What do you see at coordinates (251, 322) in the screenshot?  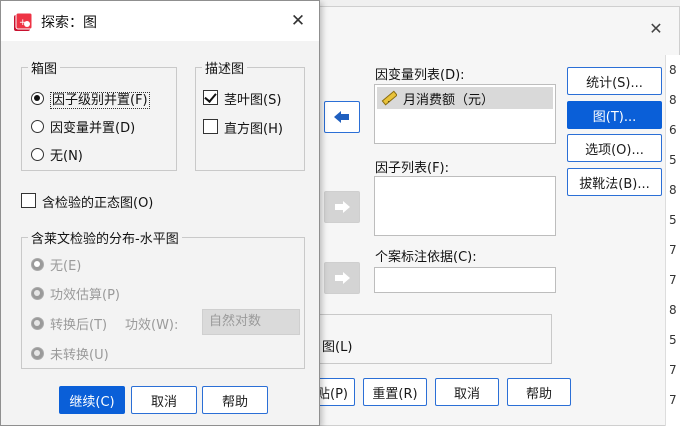 I see `power-select: 自然对数` at bounding box center [251, 322].